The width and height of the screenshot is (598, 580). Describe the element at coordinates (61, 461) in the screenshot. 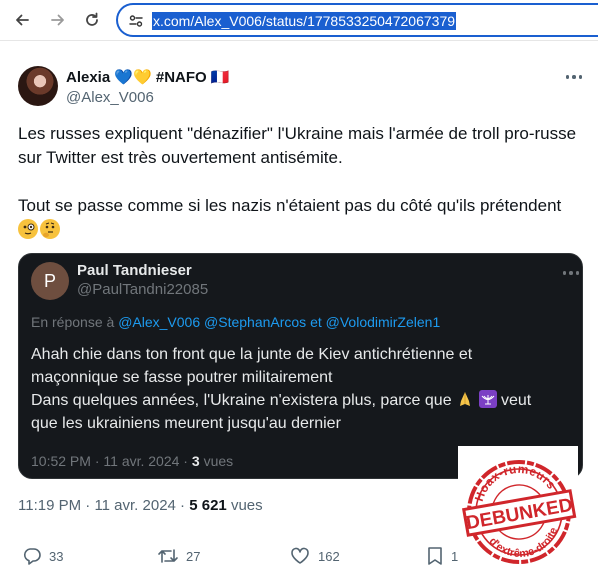

I see `quoted-time: 10:52 PM` at that location.